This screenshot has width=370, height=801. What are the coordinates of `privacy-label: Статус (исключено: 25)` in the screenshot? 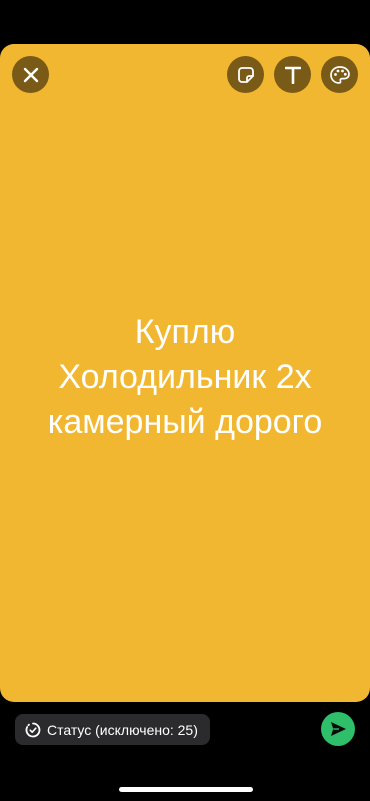 It's located at (122, 729).